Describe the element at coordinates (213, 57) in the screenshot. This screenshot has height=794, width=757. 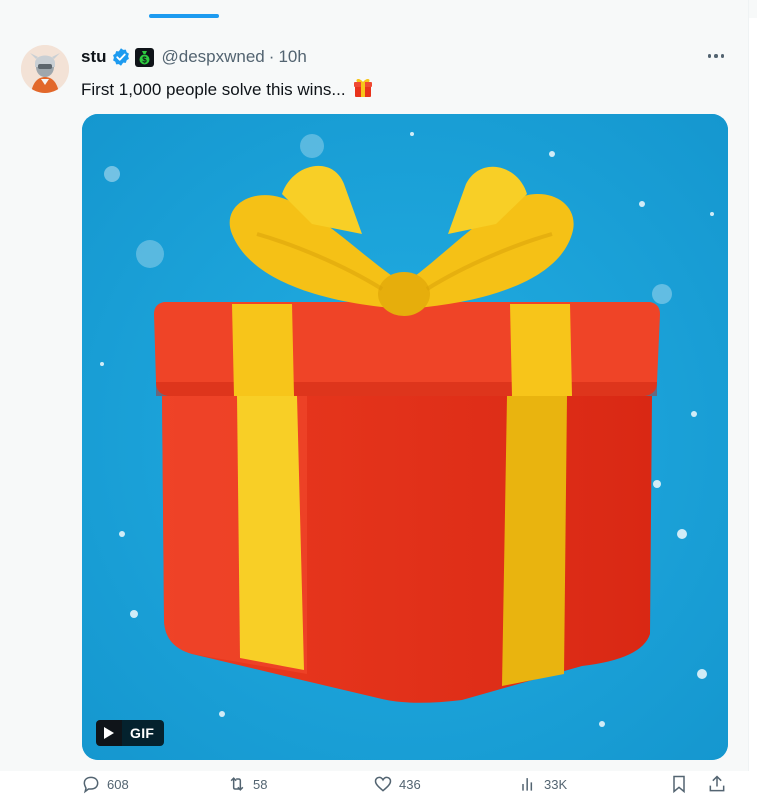
I see `author-handle: @despxwned` at that location.